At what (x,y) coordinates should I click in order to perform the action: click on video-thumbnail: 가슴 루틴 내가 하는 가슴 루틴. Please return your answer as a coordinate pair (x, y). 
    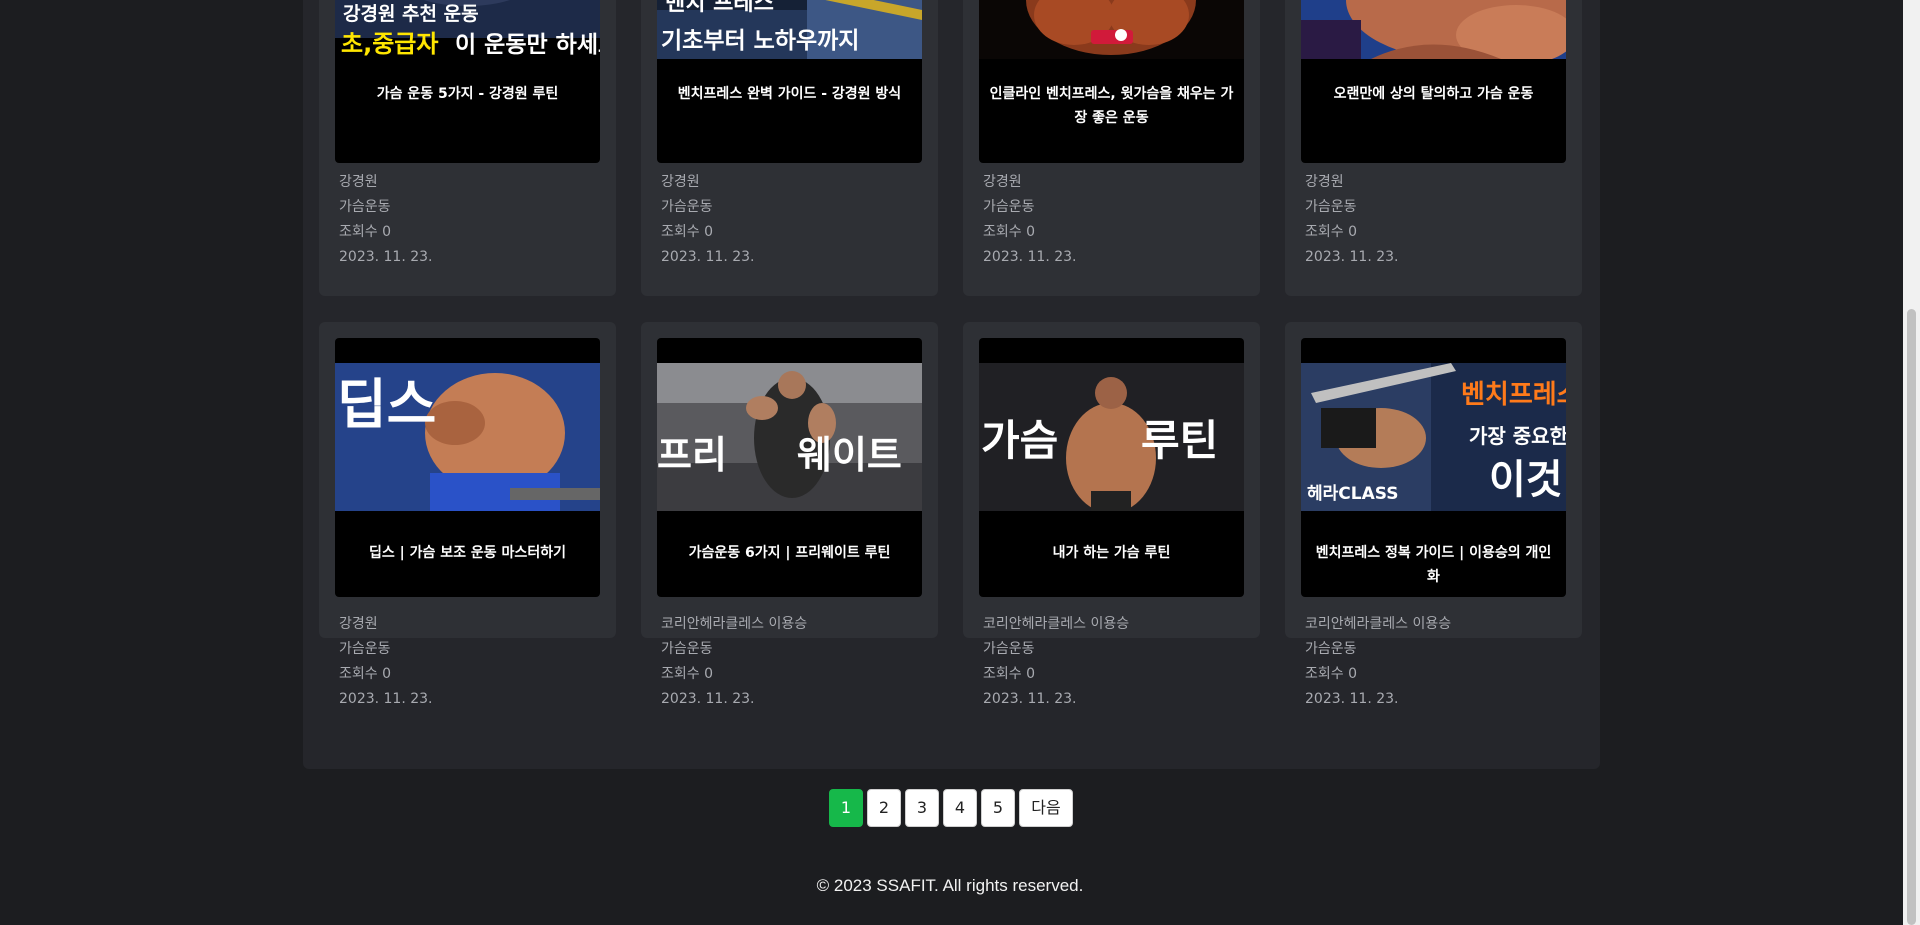
    Looking at the image, I should click on (1111, 467).